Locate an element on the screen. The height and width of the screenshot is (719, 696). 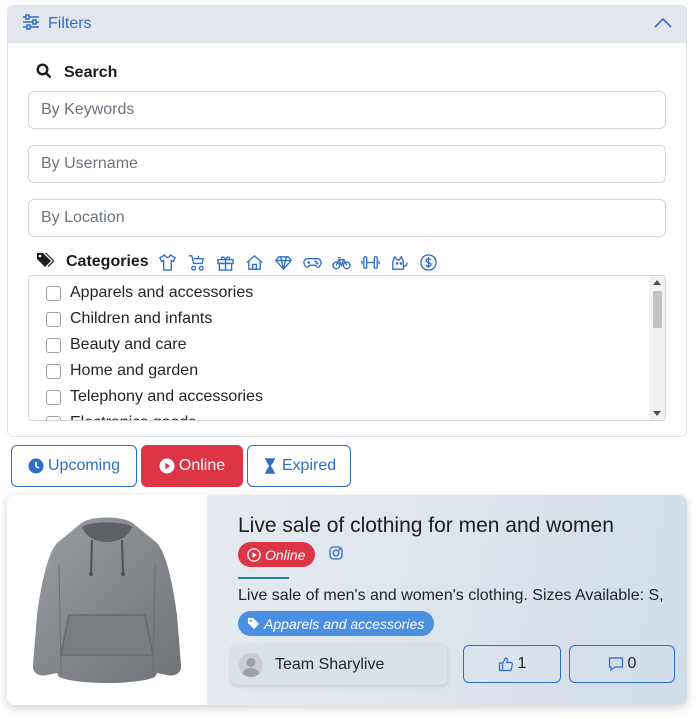
category-option: Electronics goods is located at coordinates (347, 415).